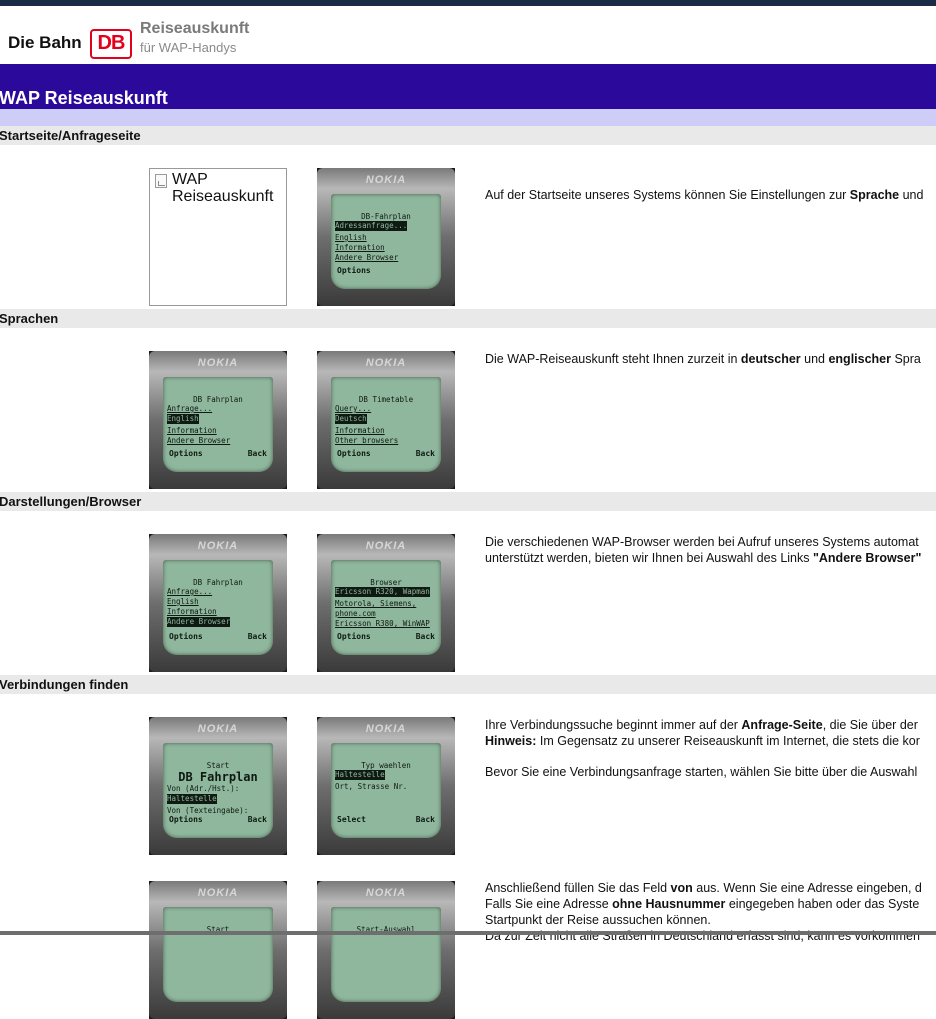  Describe the element at coordinates (360, 775) in the screenshot. I see `phone-menu-item: Haltestelle` at that location.